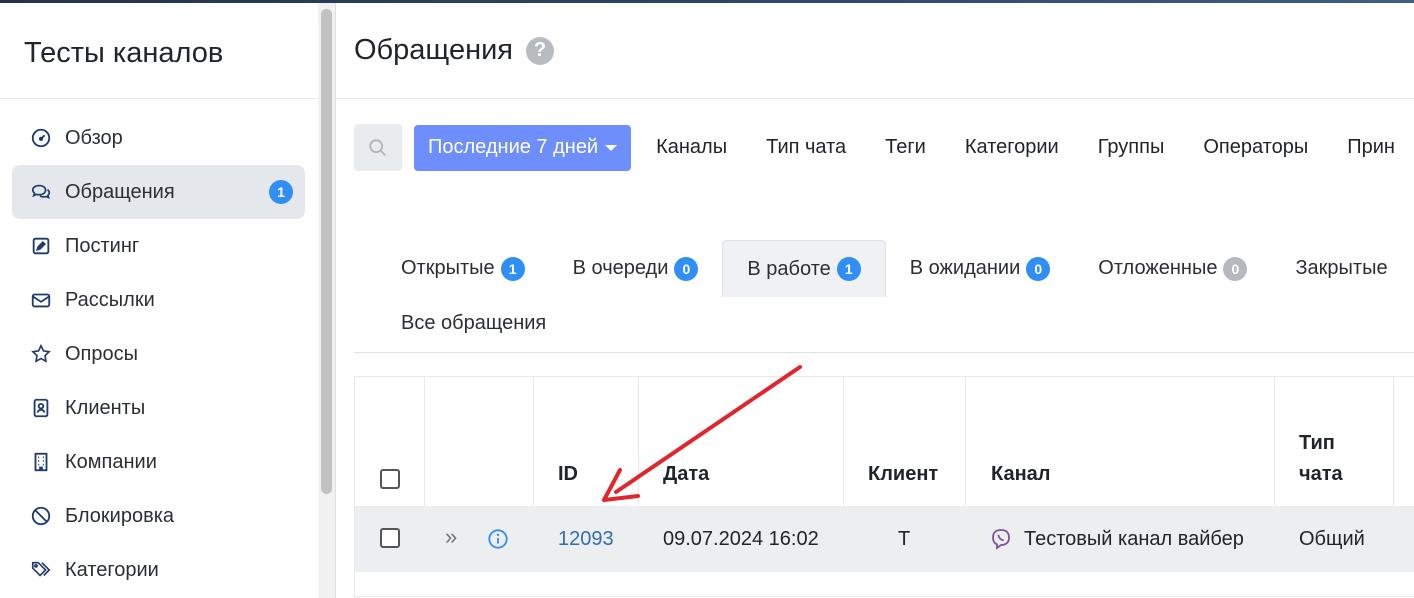 The height and width of the screenshot is (598, 1414). I want to click on sidebar-item-mailings: Рассылки, so click(158, 300).